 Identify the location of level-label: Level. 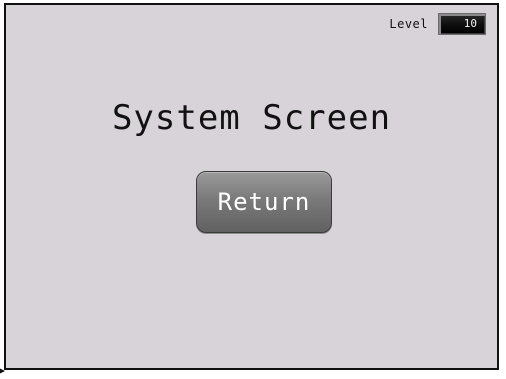
(408, 24).